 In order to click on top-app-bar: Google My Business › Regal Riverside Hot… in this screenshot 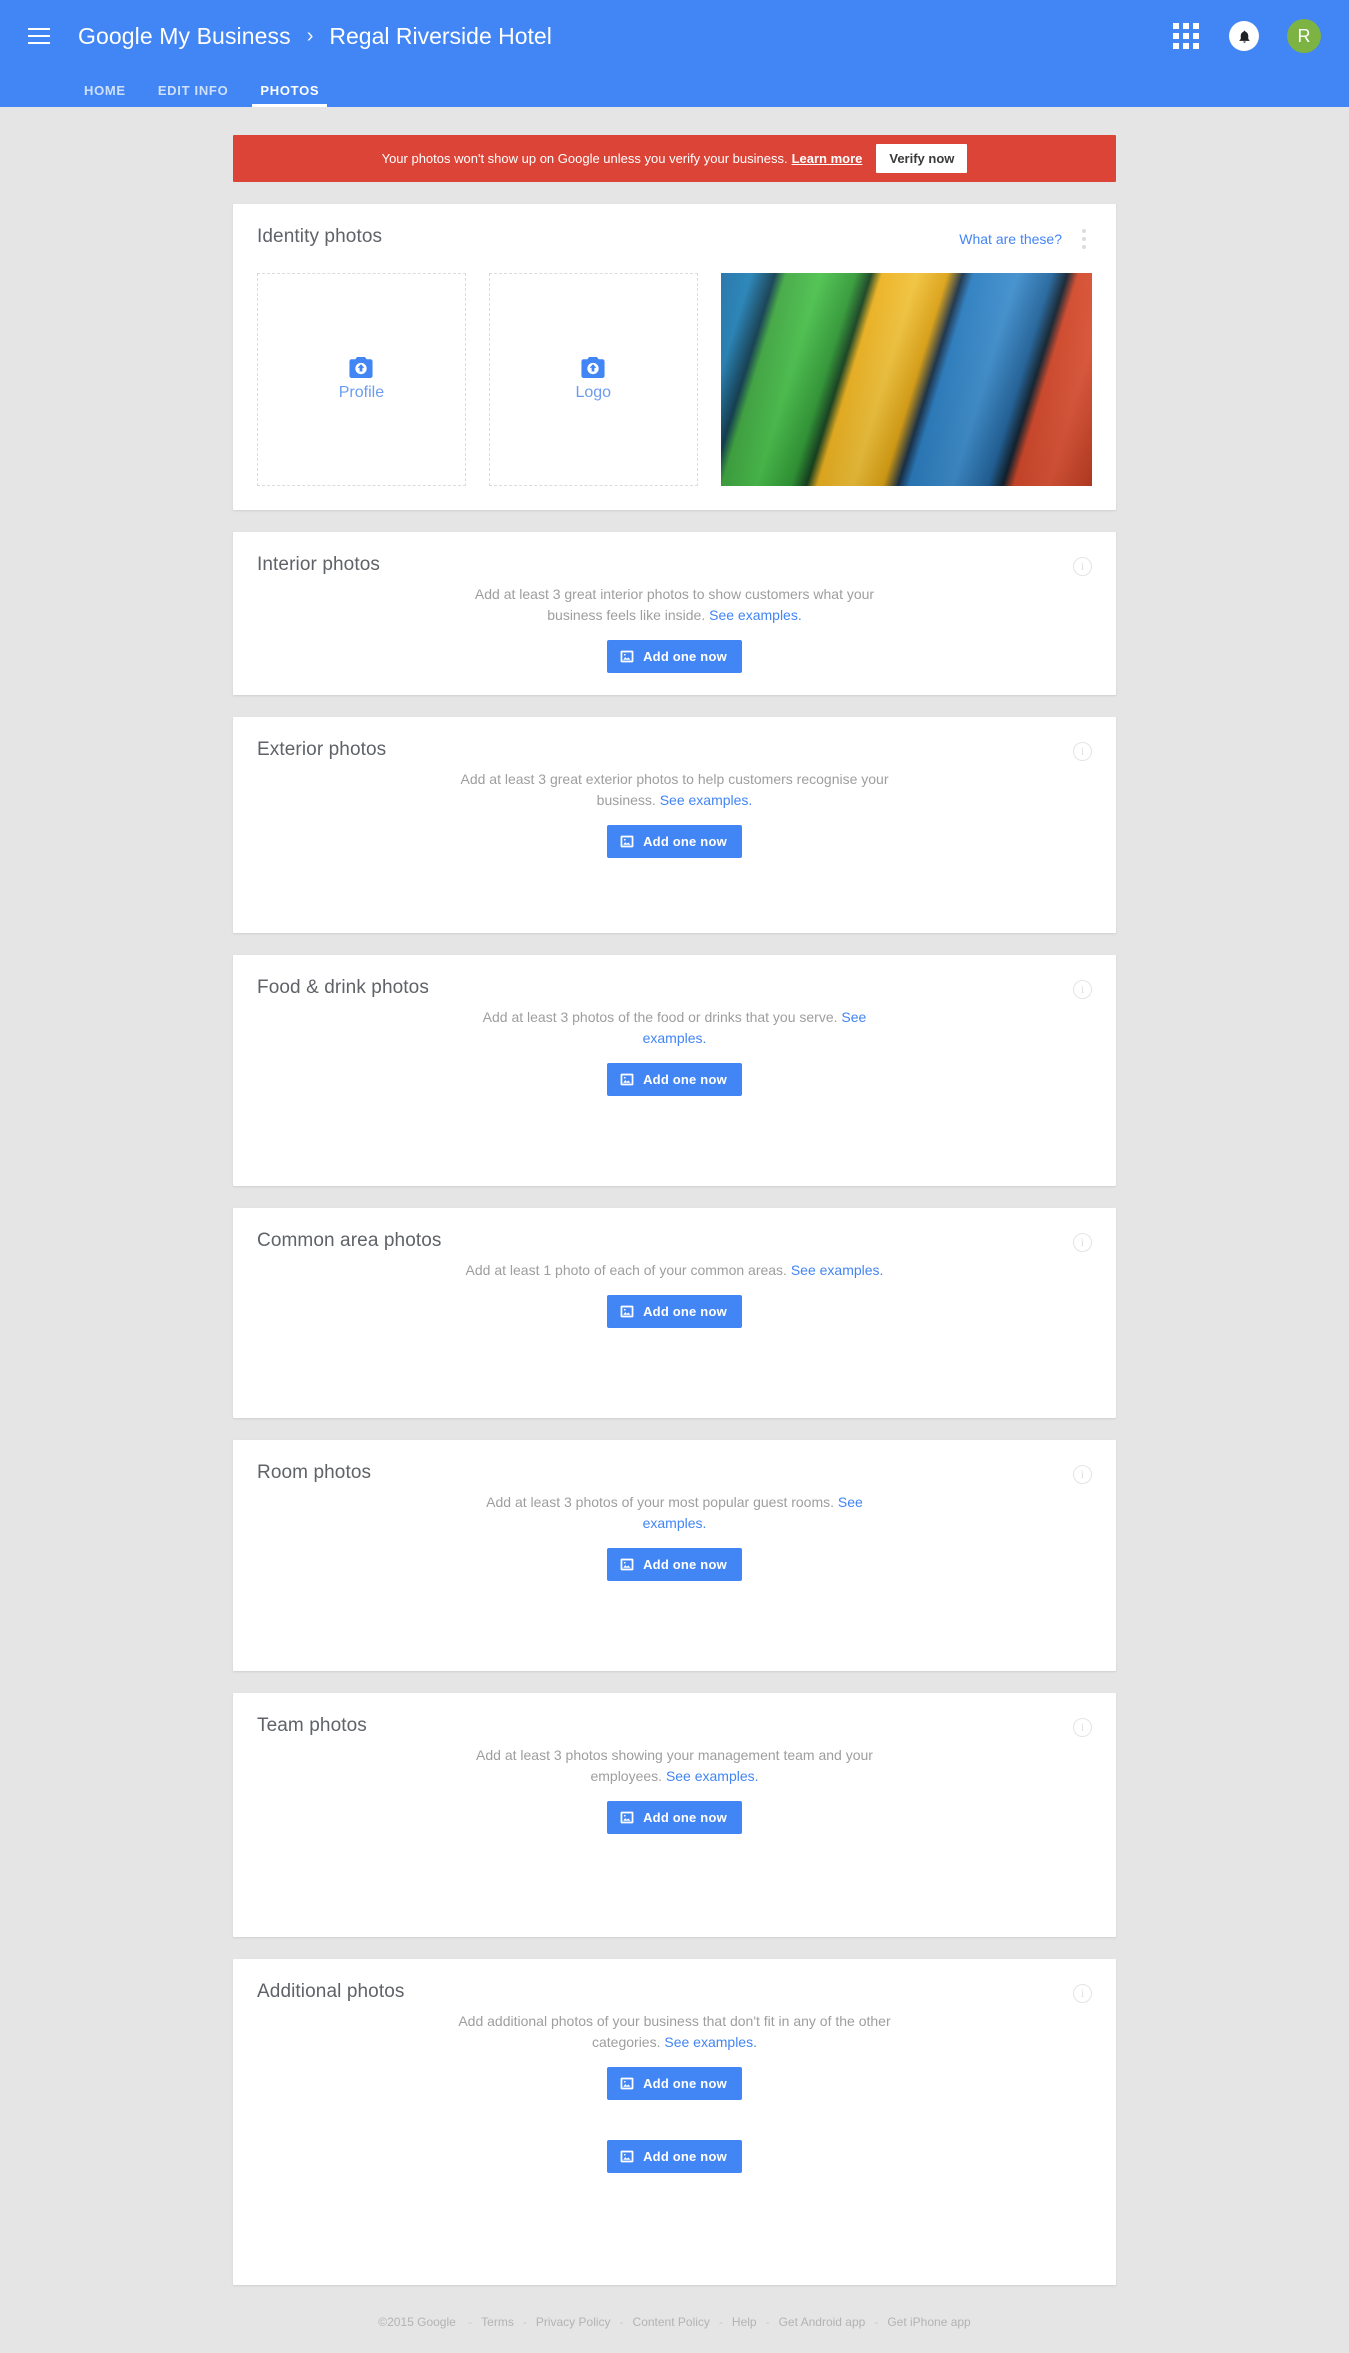, I will do `click(674, 53)`.